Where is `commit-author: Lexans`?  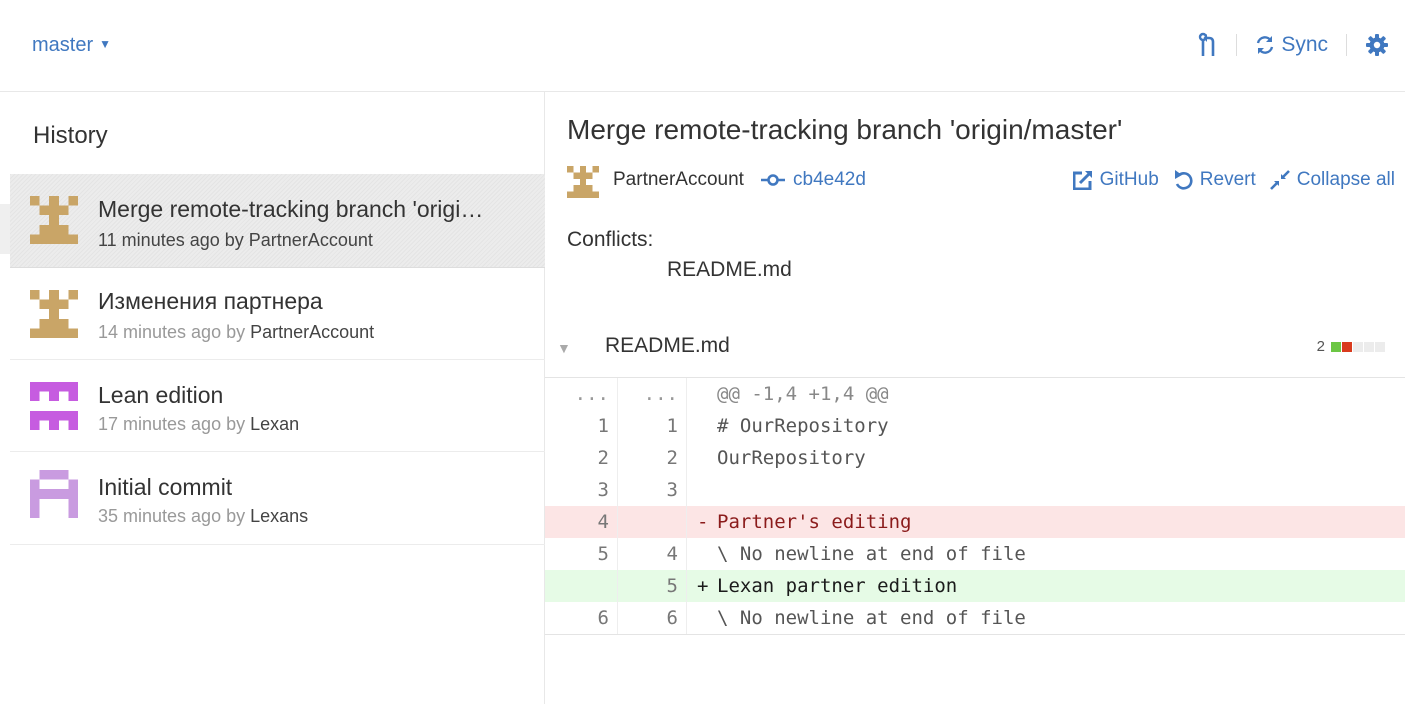 commit-author: Lexans is located at coordinates (279, 516).